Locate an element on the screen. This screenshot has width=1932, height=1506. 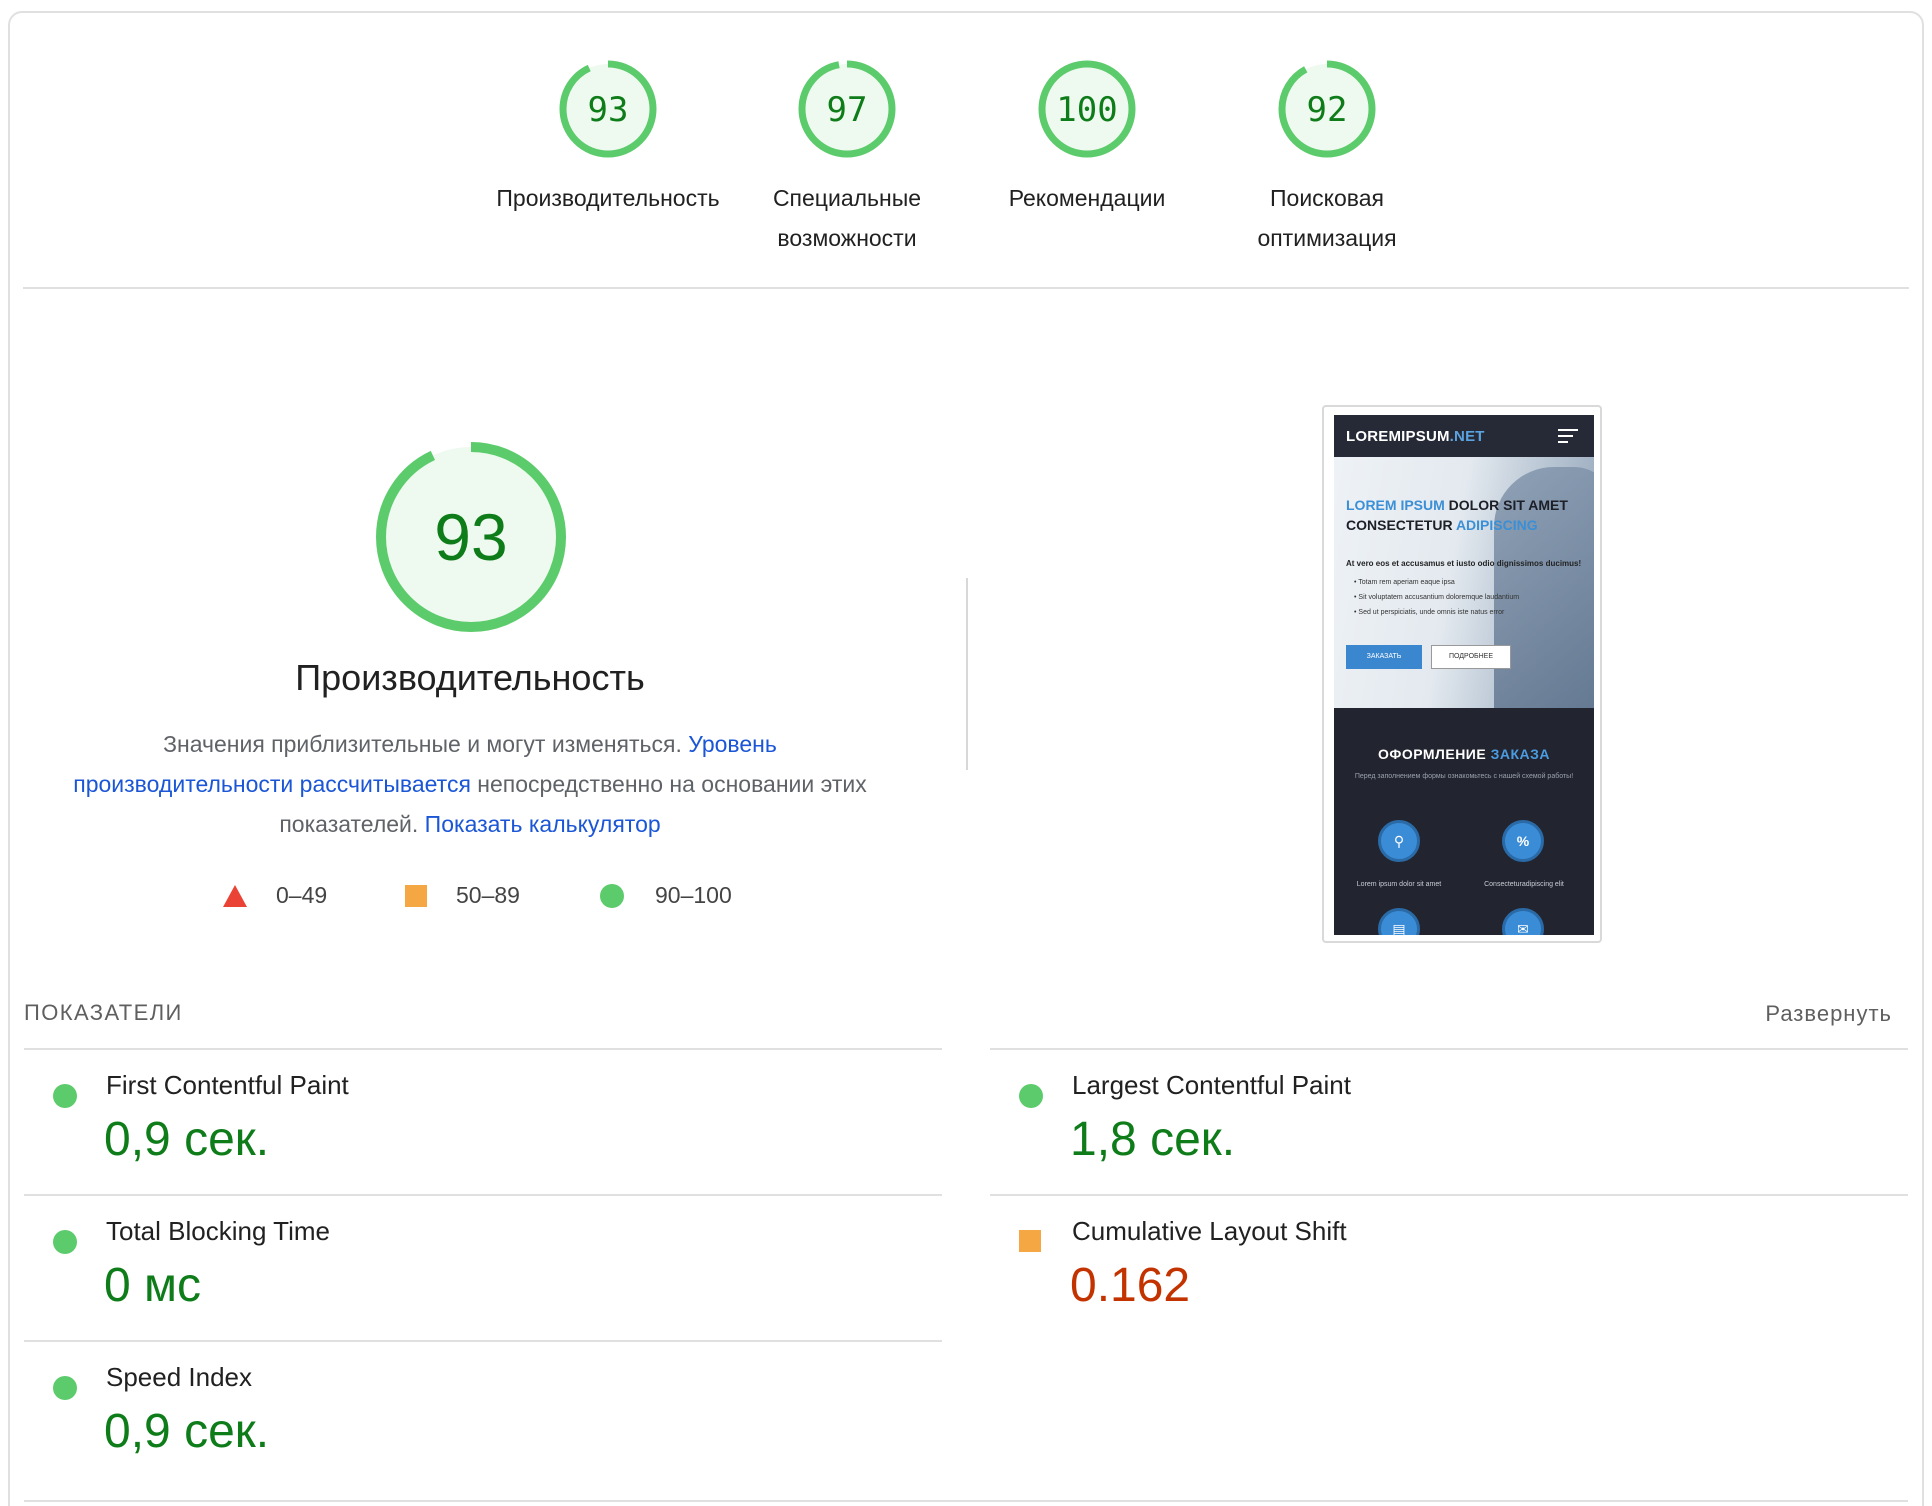
metric-tbt: Total Blocking Time 0 мс is located at coordinates (474, 1266).